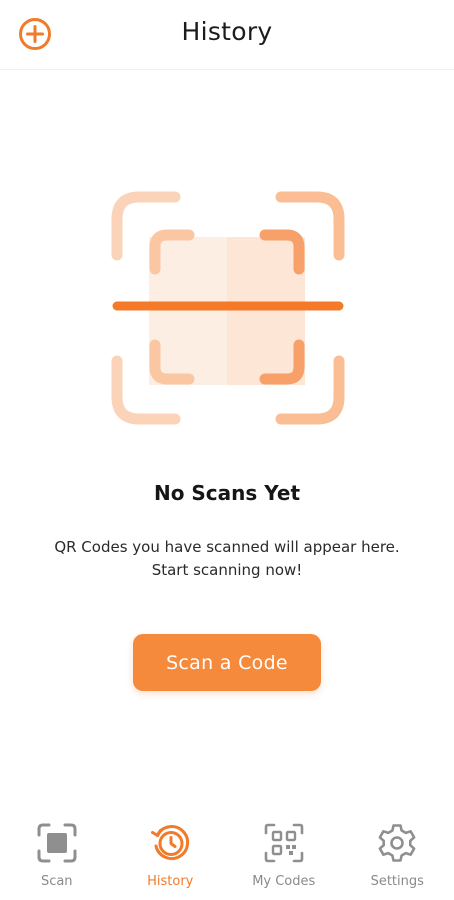 This screenshot has width=454, height=900. I want to click on tab-settings: Settings, so click(397, 855).